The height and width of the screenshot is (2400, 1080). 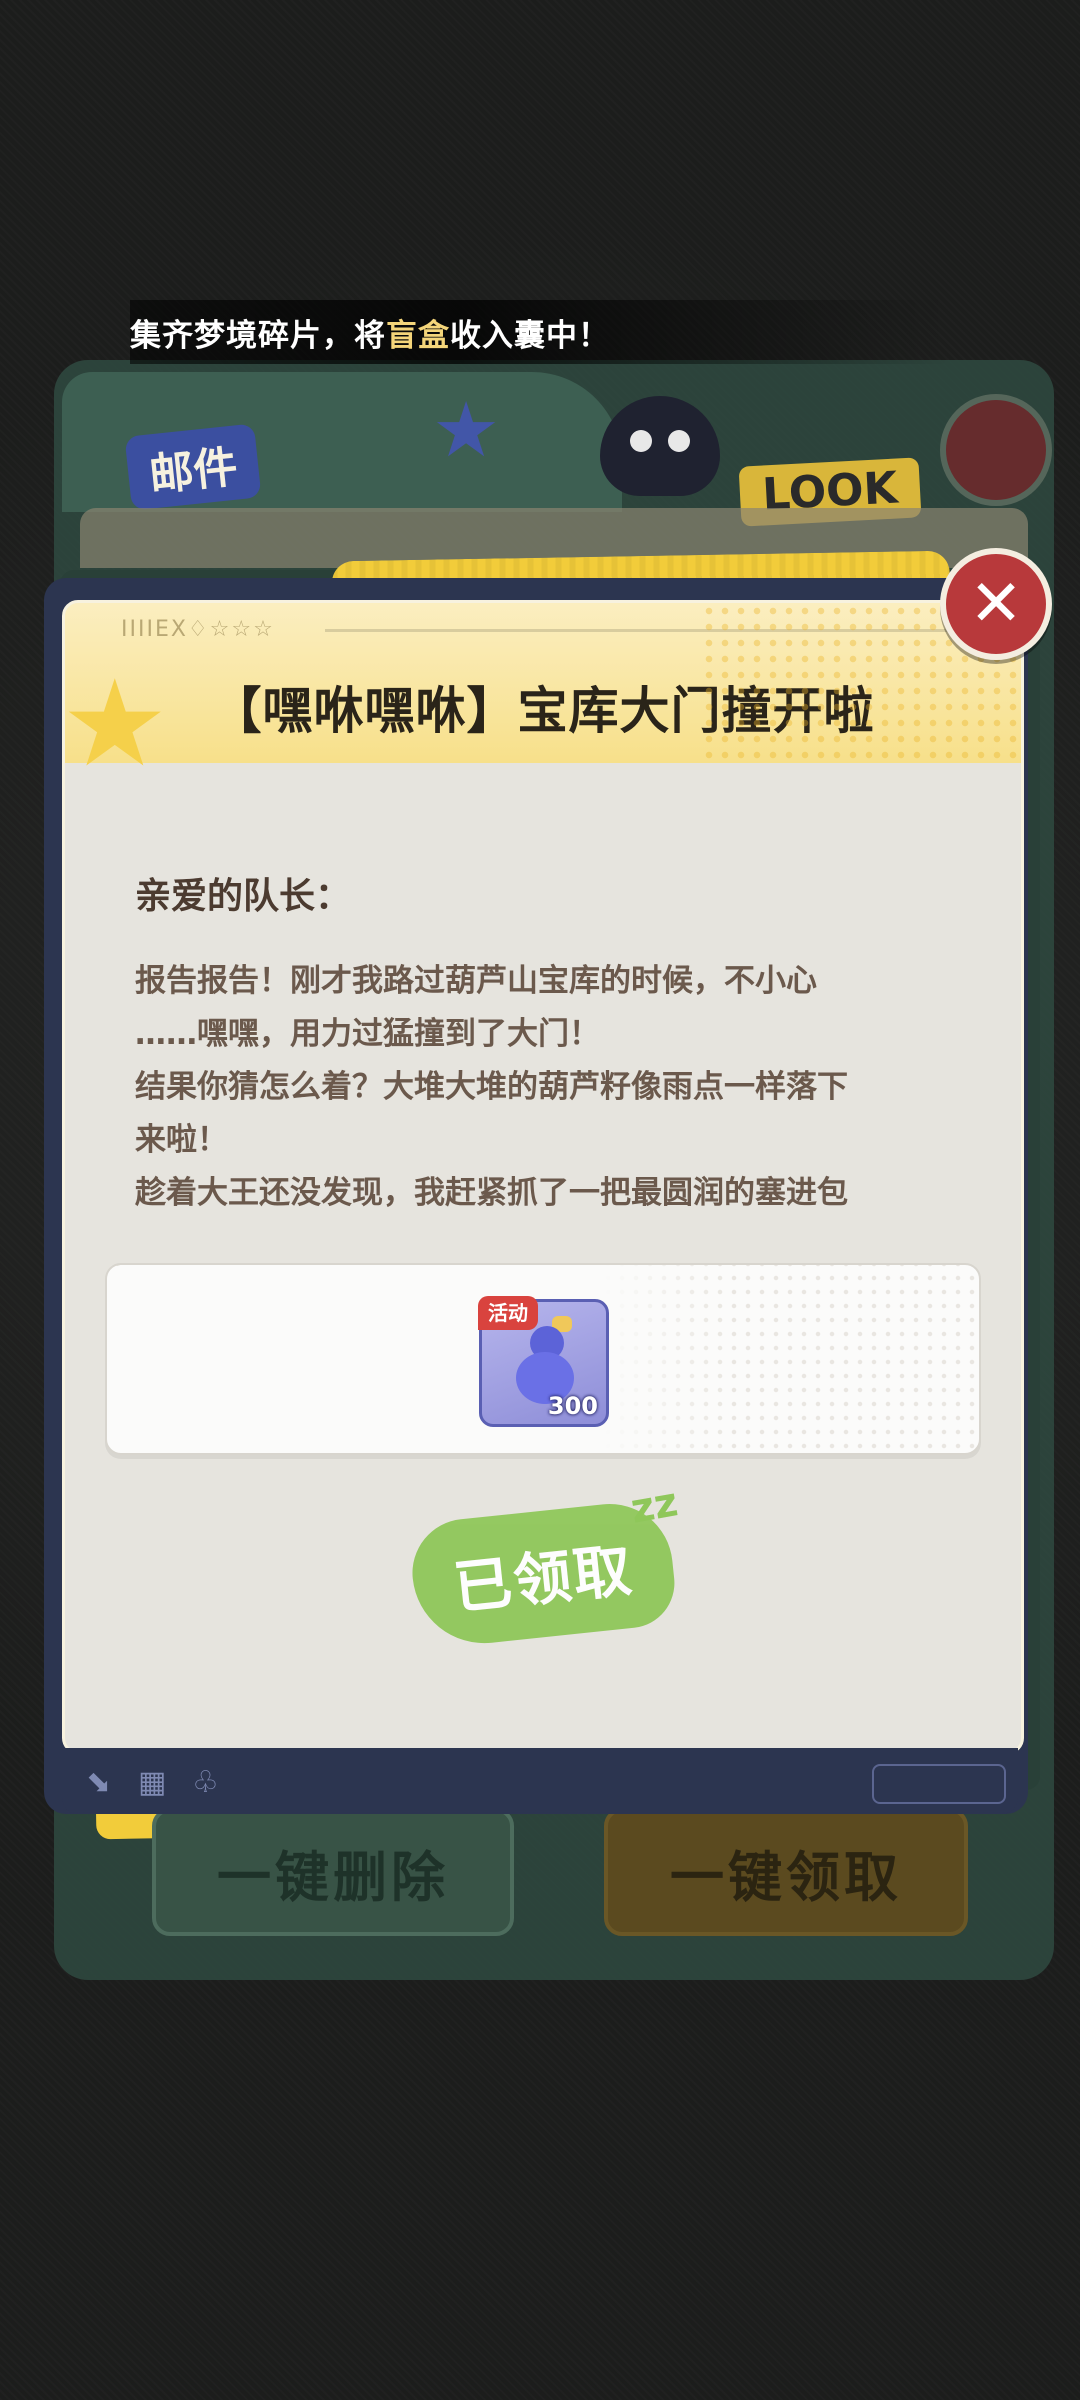 What do you see at coordinates (543, 1361) in the screenshot?
I see `reward-item: 活动 300` at bounding box center [543, 1361].